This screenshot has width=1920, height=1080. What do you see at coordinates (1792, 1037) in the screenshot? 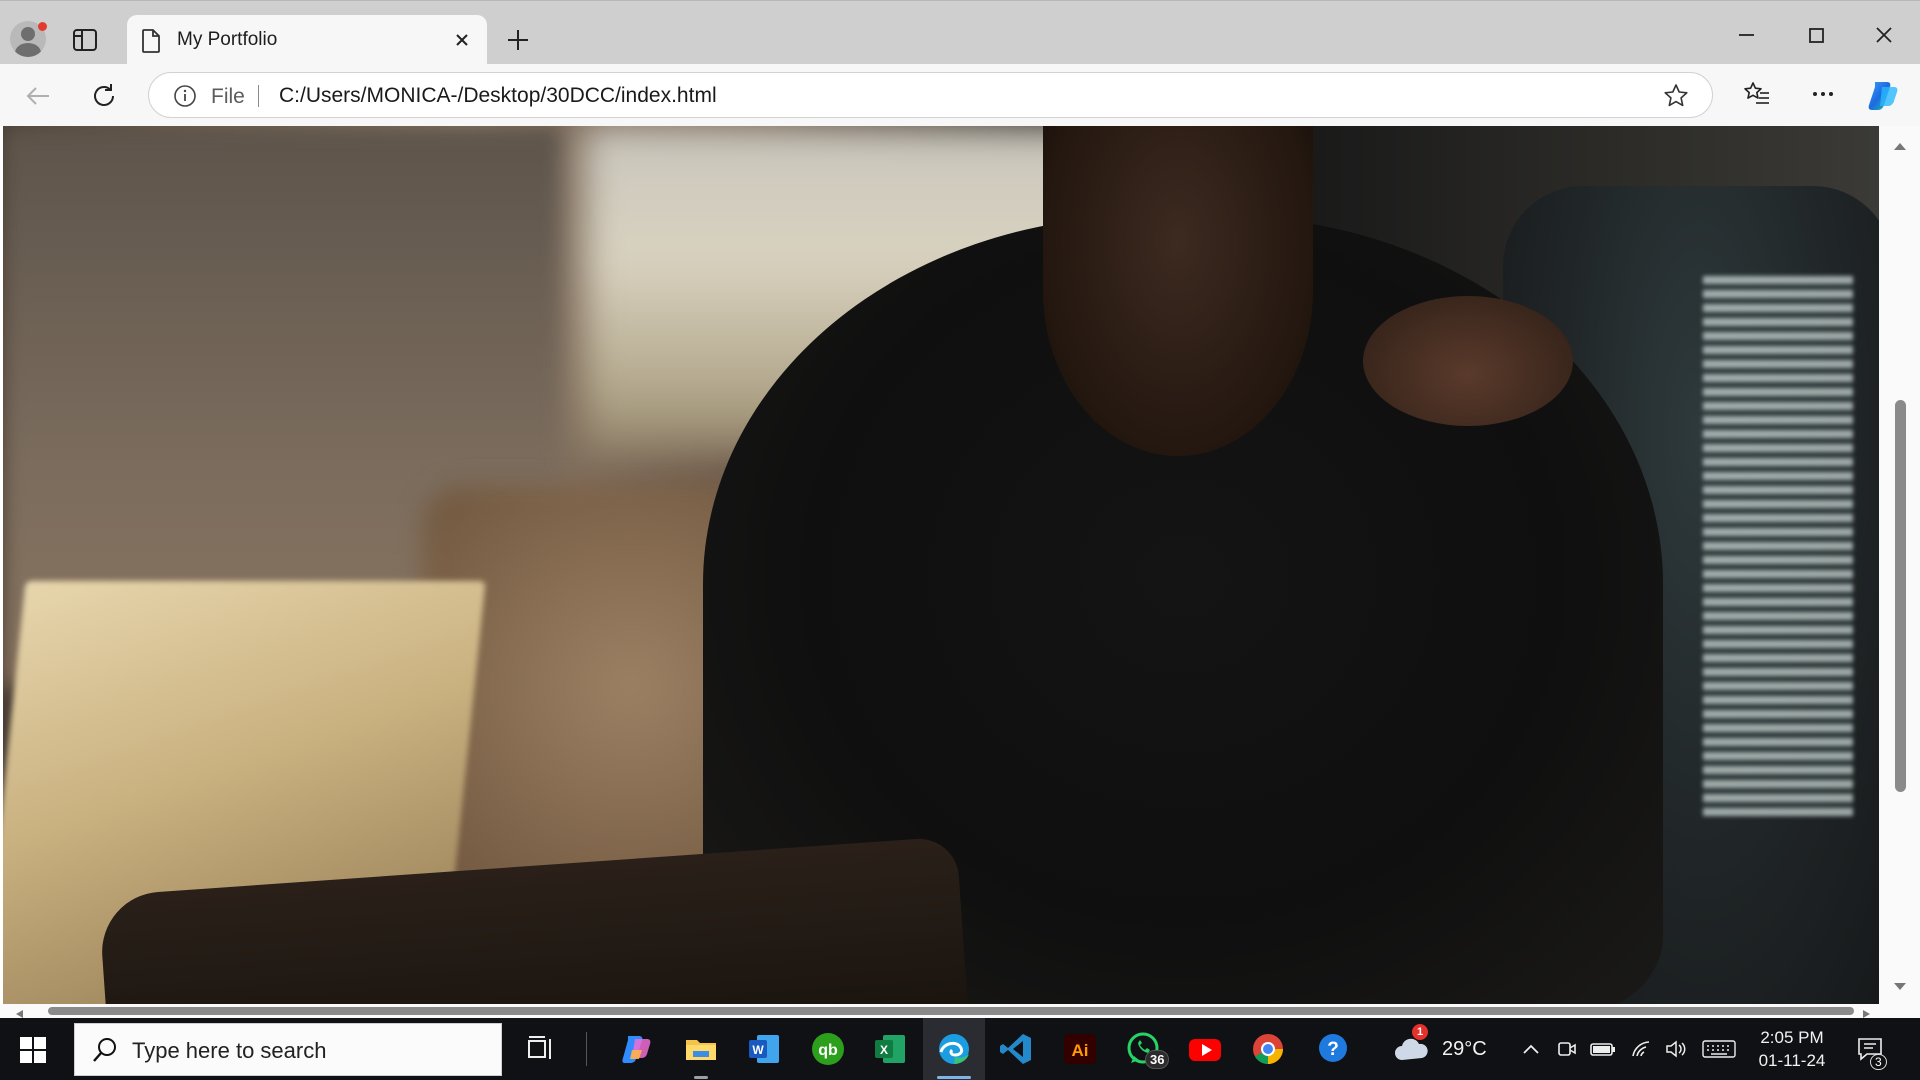
I see `clock-time: 2:05 PM` at bounding box center [1792, 1037].